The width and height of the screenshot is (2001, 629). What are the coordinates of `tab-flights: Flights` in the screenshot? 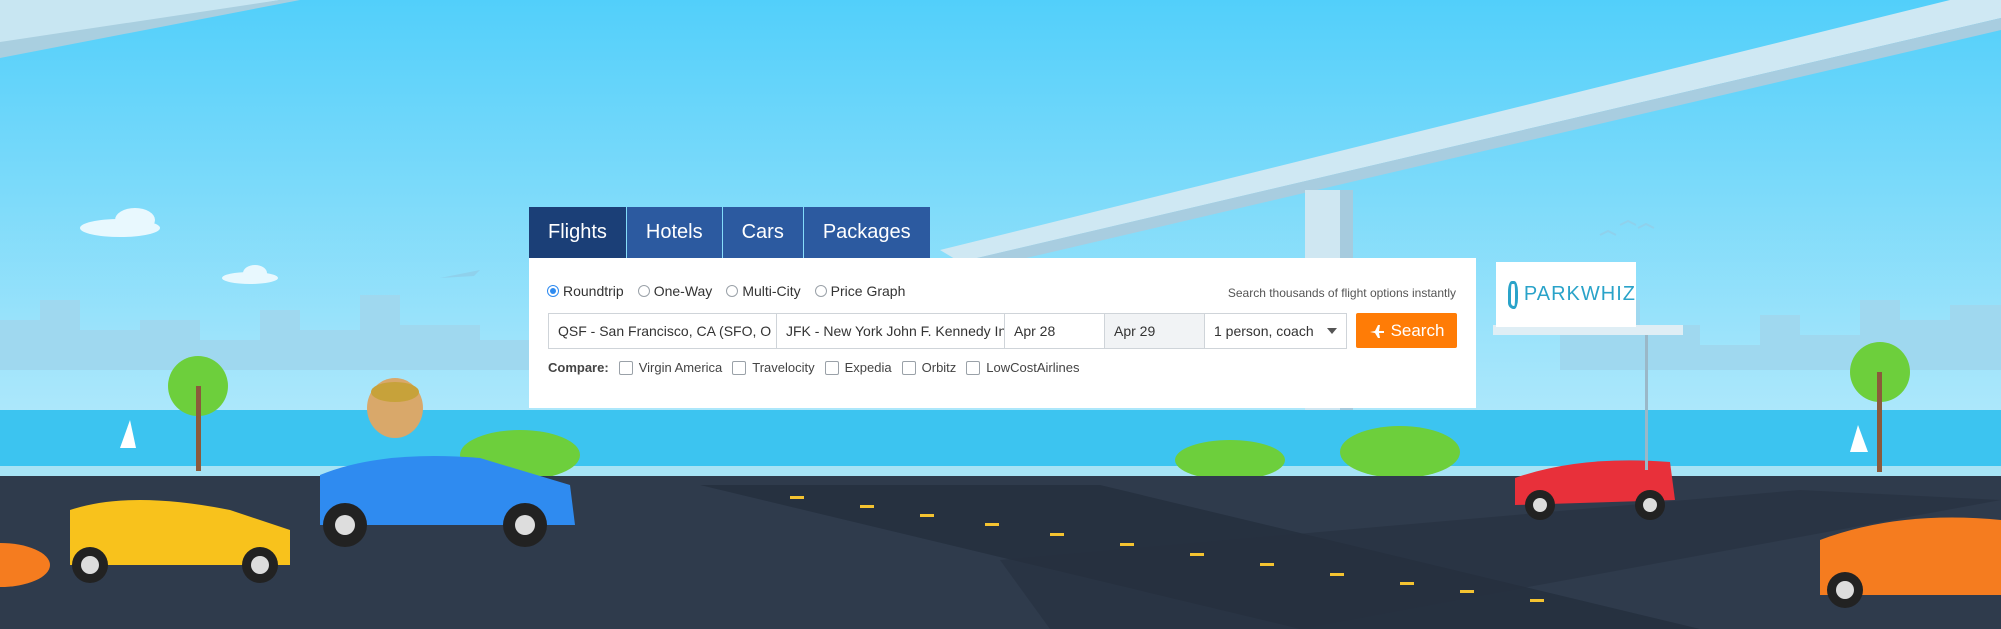 It's located at (577, 232).